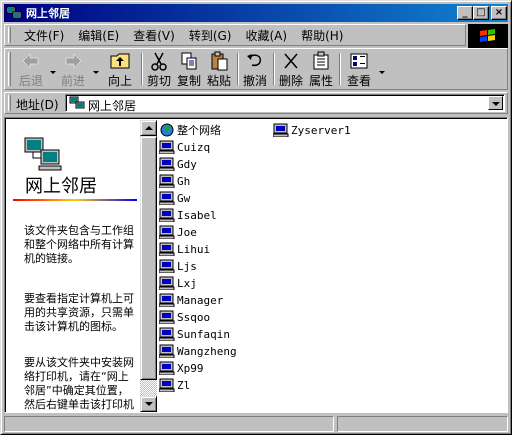 This screenshot has width=512, height=435. What do you see at coordinates (358, 81) in the screenshot?
I see `views-label: 查看` at bounding box center [358, 81].